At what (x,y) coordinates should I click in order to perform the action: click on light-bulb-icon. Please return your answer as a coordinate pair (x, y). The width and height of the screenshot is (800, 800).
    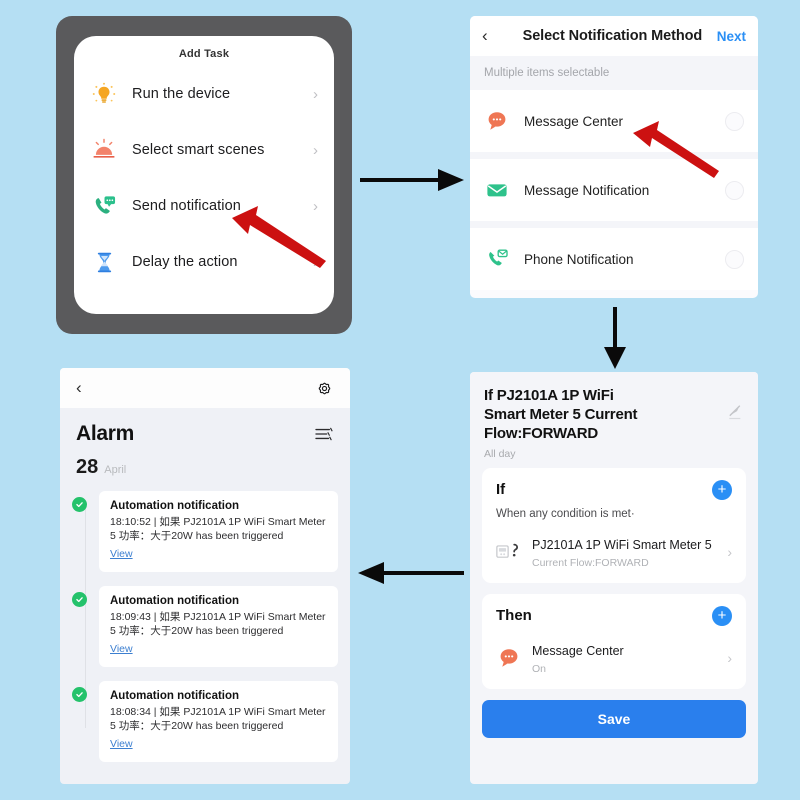
    Looking at the image, I should click on (104, 94).